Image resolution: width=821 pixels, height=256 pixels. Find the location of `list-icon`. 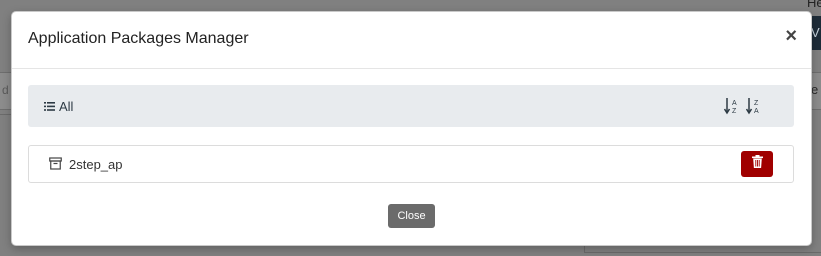

list-icon is located at coordinates (49, 106).